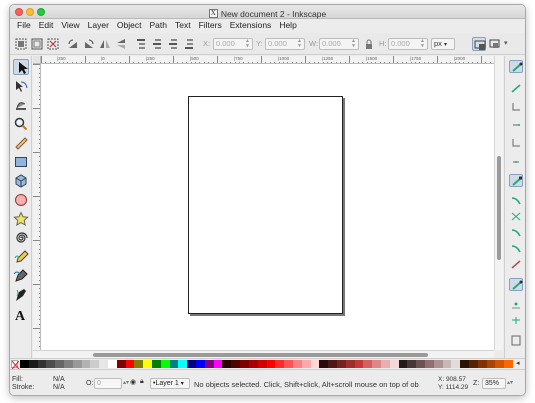 The height and width of the screenshot is (403, 535). Describe the element at coordinates (183, 25) in the screenshot. I see `menu-text: Text` at that location.